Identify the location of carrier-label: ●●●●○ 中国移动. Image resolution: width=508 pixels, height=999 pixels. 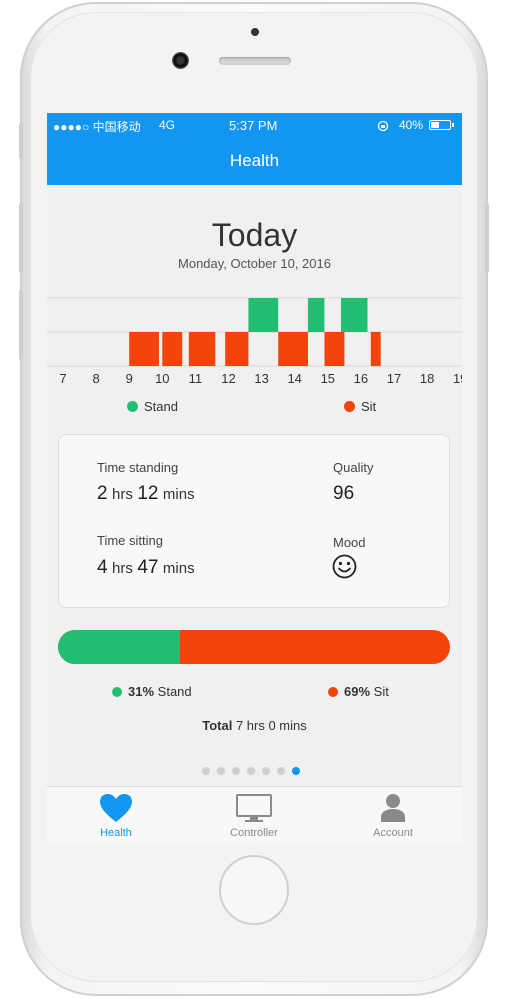
(97, 127).